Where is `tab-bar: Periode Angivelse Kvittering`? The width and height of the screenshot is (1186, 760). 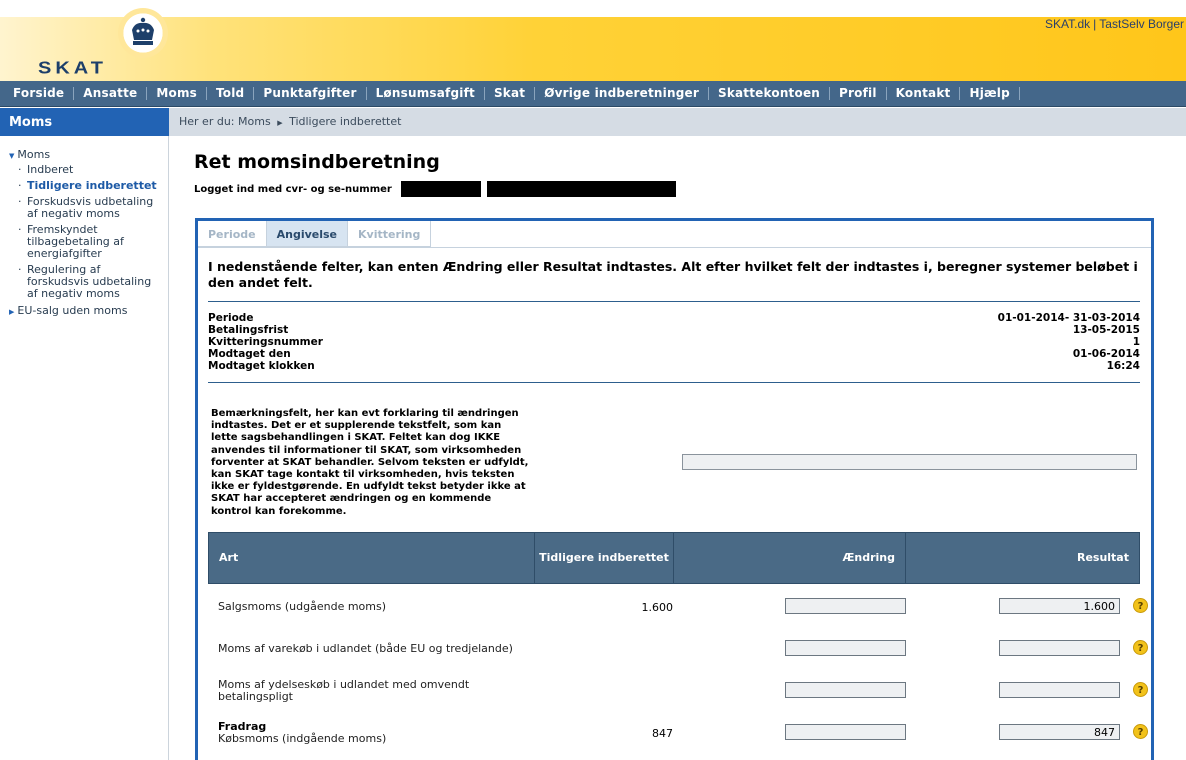 tab-bar: Periode Angivelse Kvittering is located at coordinates (315, 234).